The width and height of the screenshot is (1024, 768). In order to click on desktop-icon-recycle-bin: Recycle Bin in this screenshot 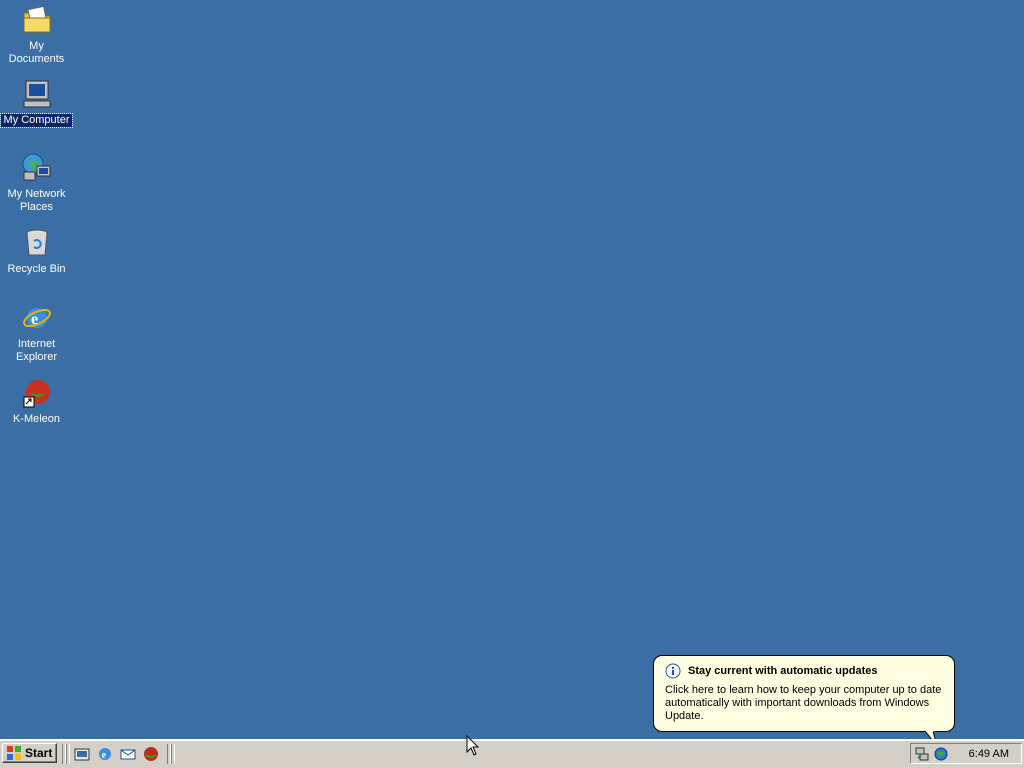, I will do `click(36, 251)`.